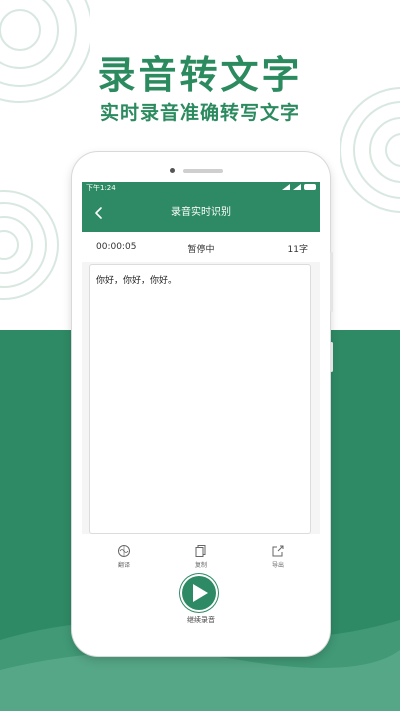 The width and height of the screenshot is (400, 711). I want to click on recording-info-row: 00:00:05 暂停中 11字, so click(201, 247).